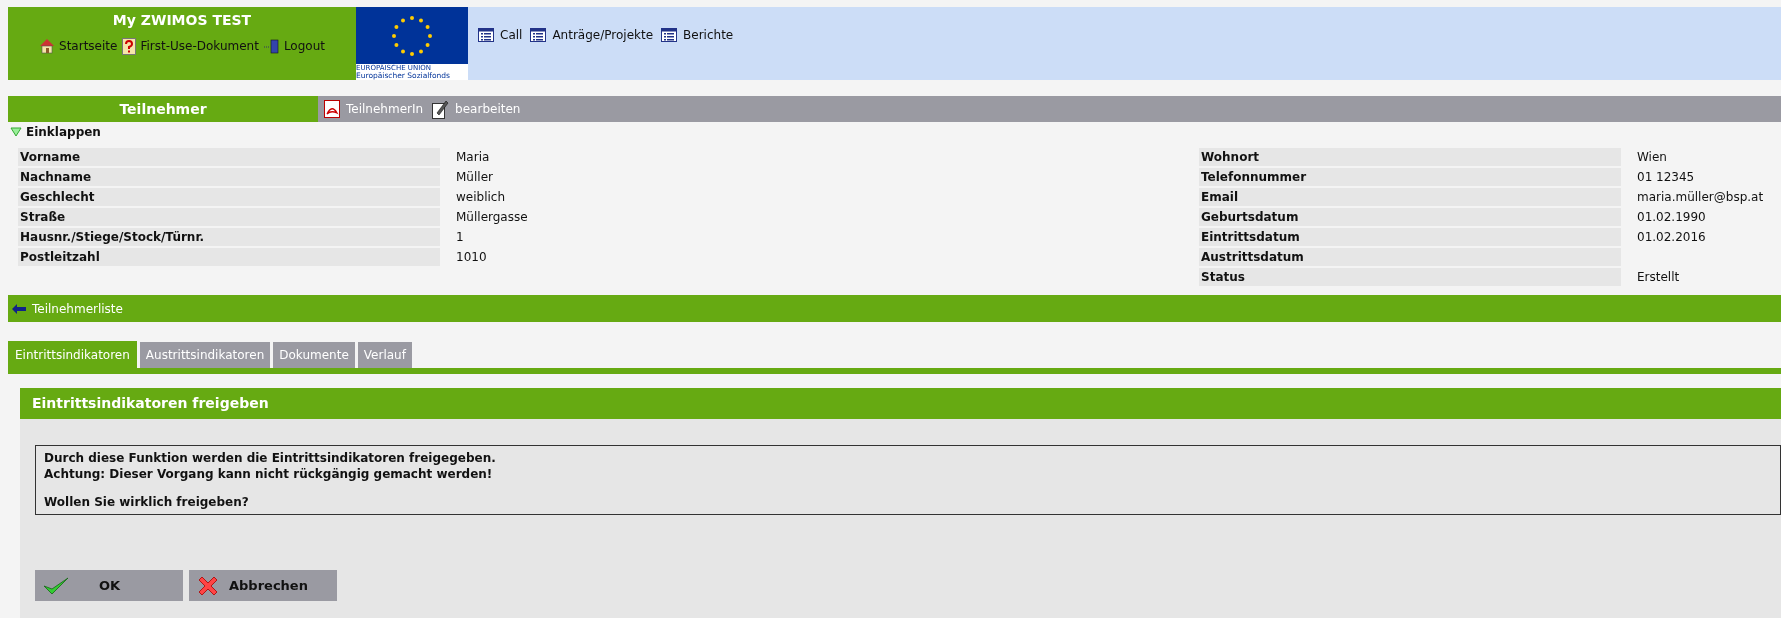  What do you see at coordinates (603, 35) in the screenshot?
I see `nav-link: Anträge/Projekte` at bounding box center [603, 35].